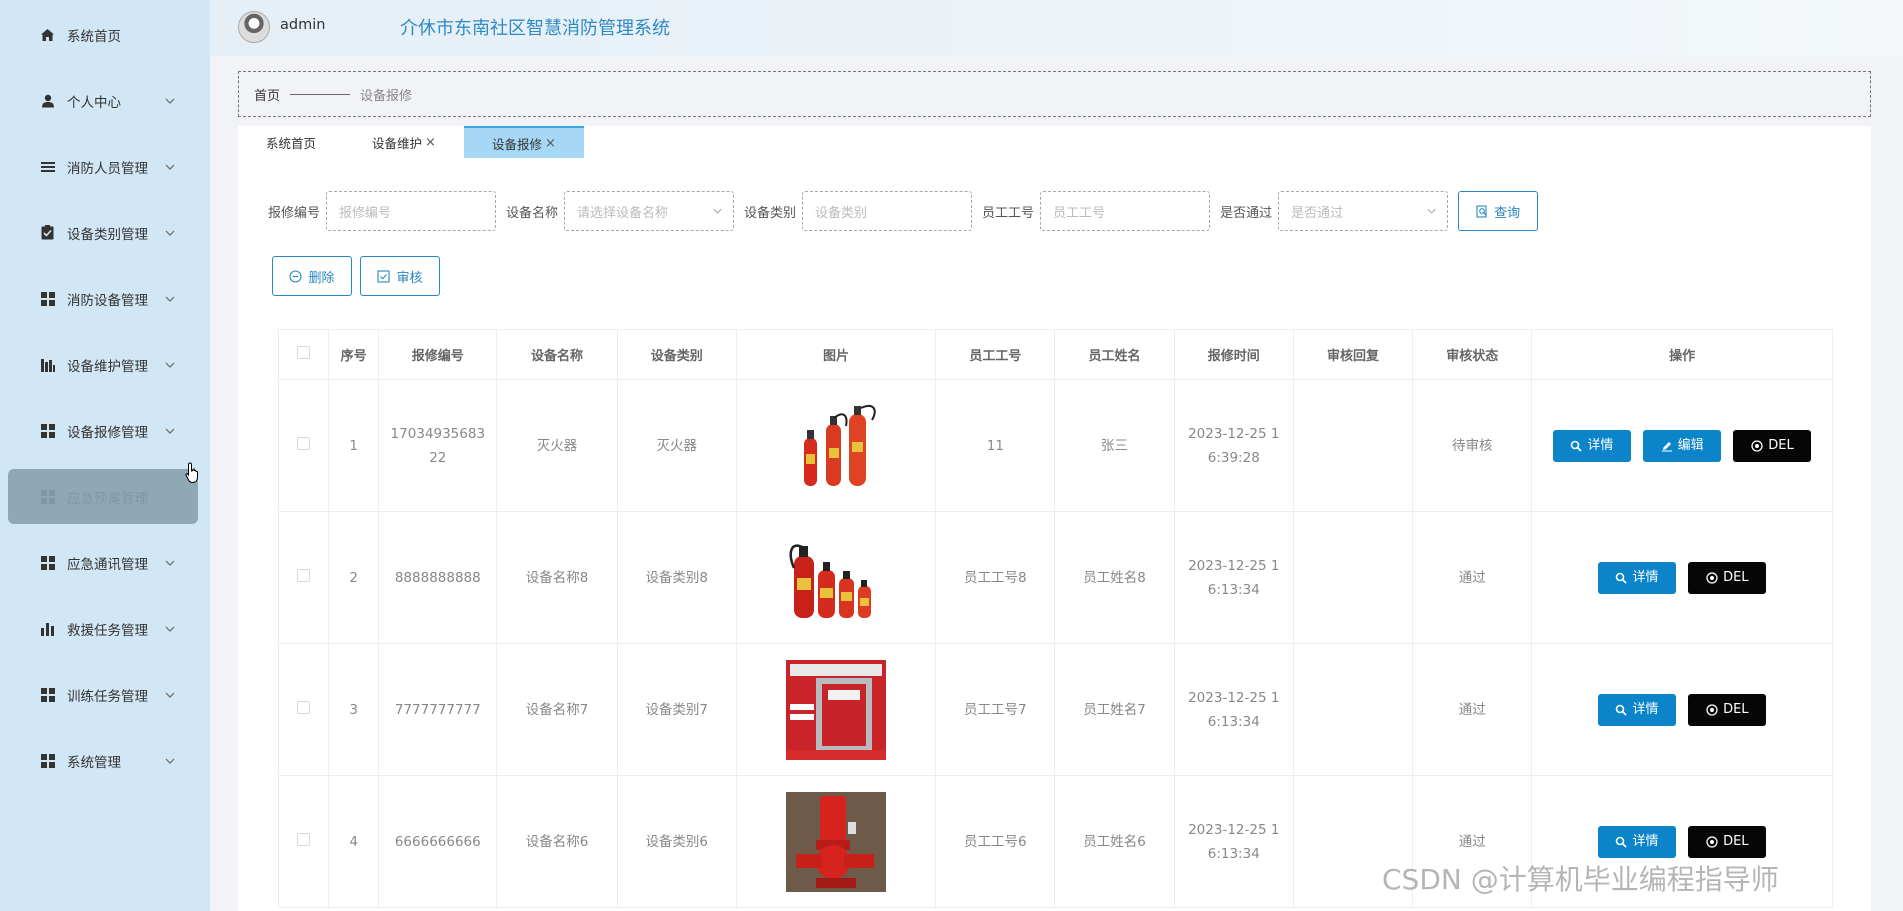 This screenshot has width=1903, height=911. Describe the element at coordinates (94, 762) in the screenshot. I see `sidebar-item-label: 系统管理` at that location.